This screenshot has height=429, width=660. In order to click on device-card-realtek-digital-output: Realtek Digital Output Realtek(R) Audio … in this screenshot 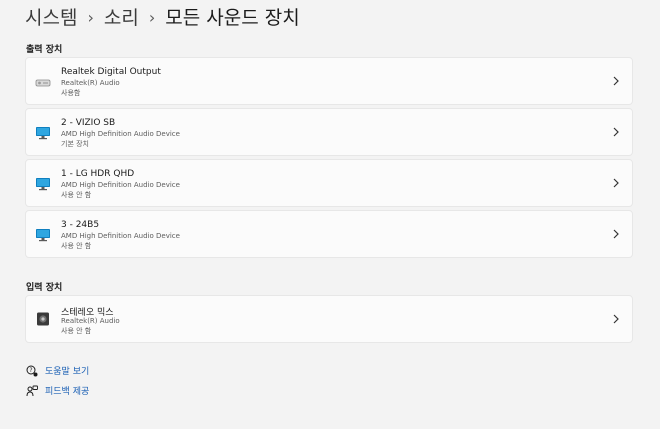, I will do `click(329, 81)`.